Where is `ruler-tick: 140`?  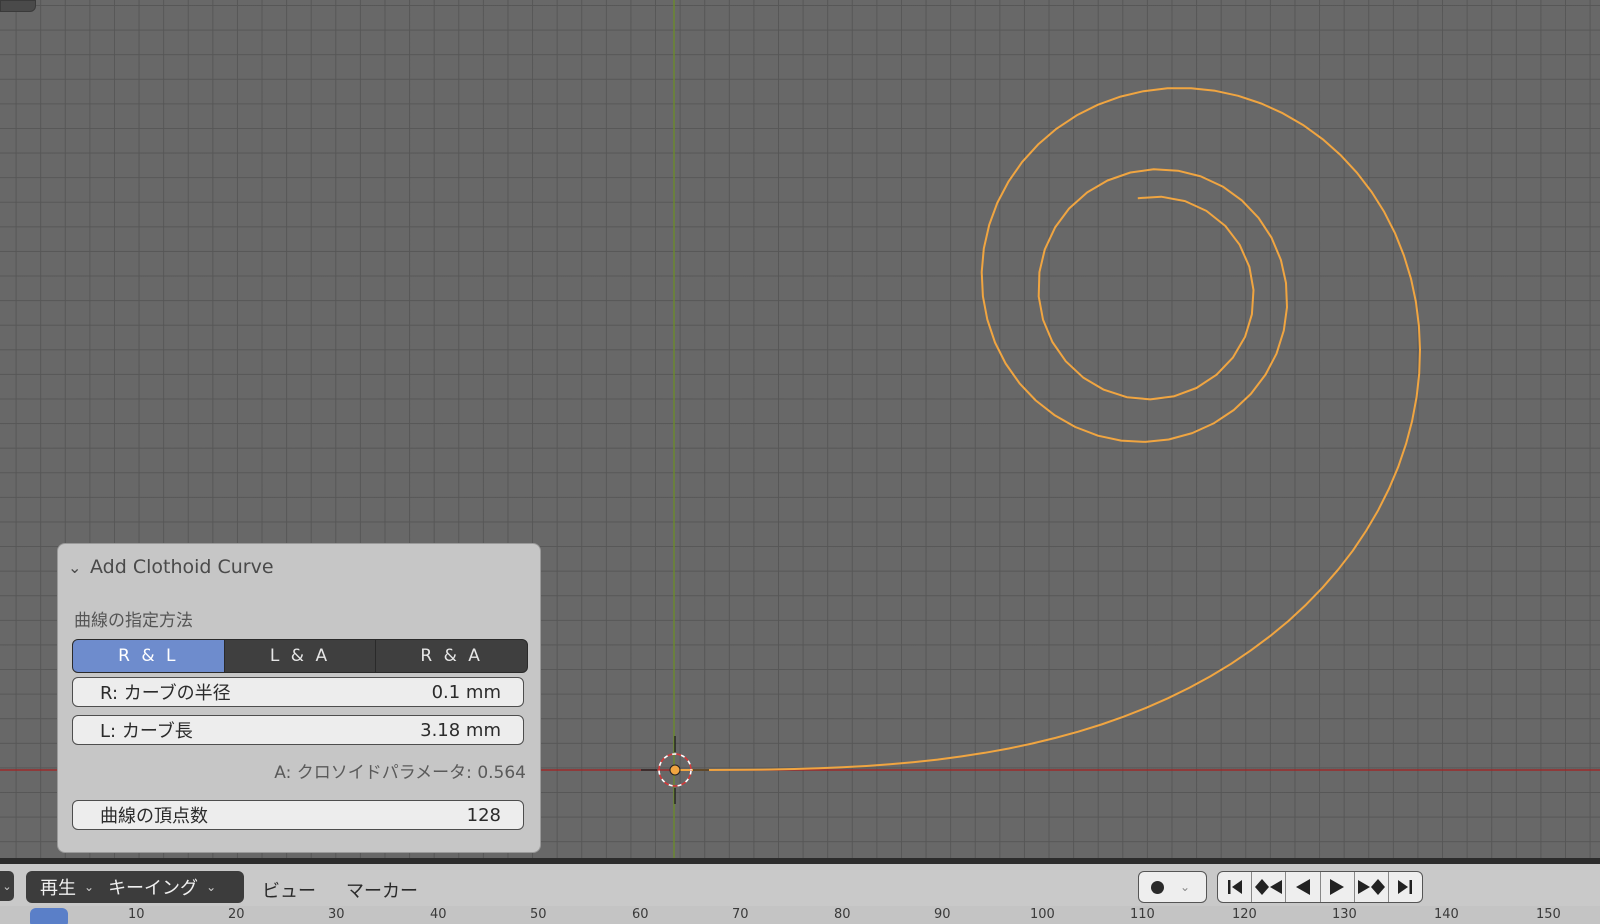 ruler-tick: 140 is located at coordinates (1446, 914).